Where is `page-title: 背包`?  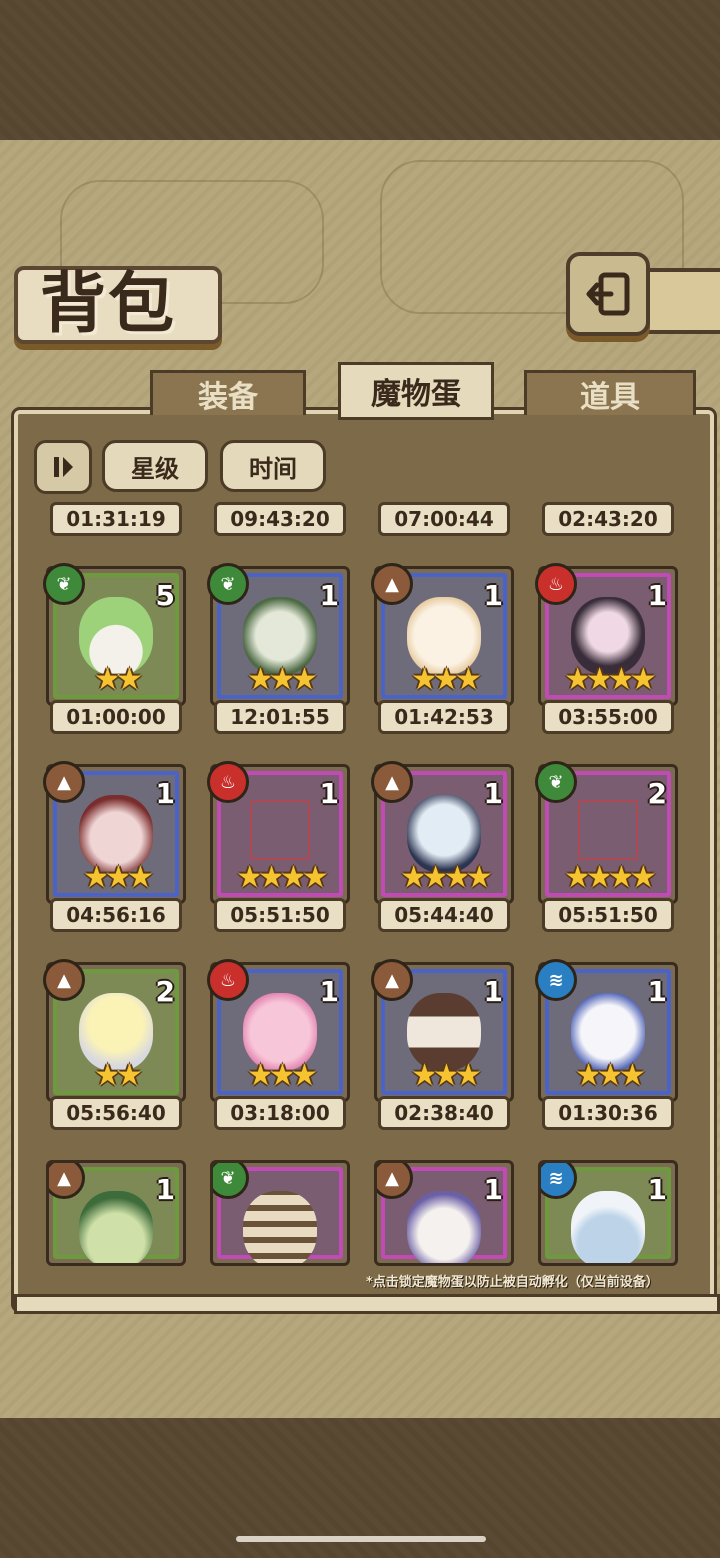 page-title: 背包 is located at coordinates (108, 303).